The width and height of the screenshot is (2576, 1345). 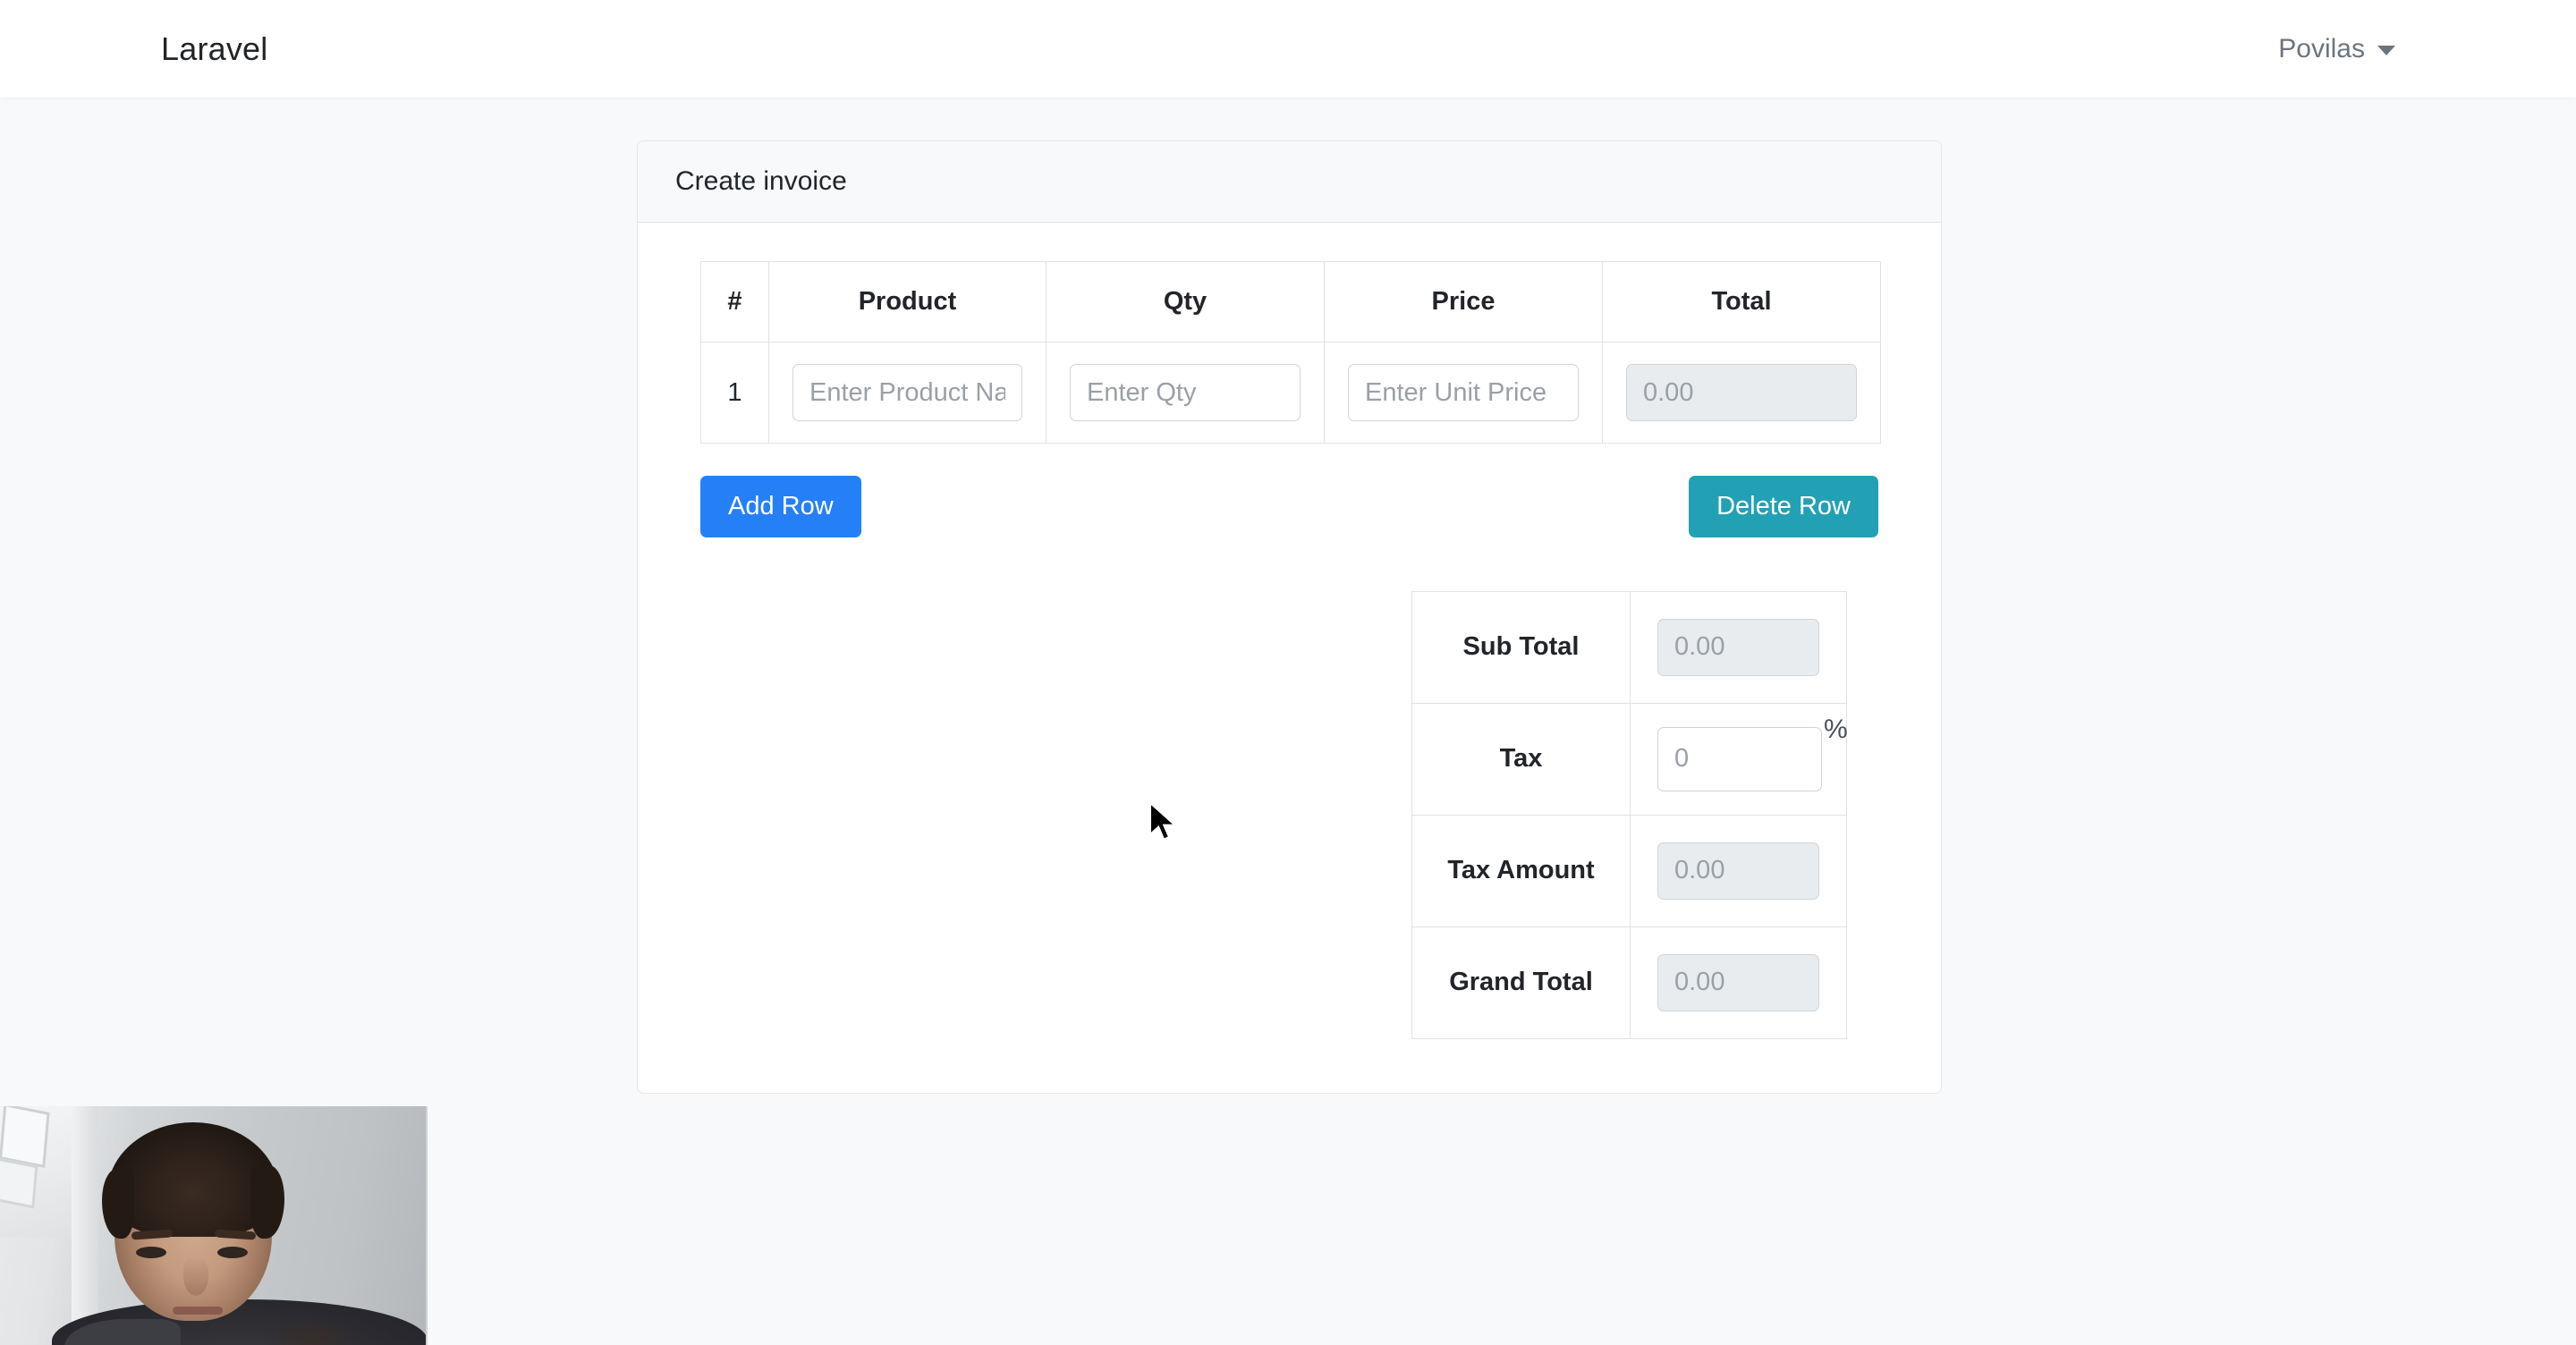 I want to click on invoice-totals-table: Sub Total Tax %, so click(x=1629, y=814).